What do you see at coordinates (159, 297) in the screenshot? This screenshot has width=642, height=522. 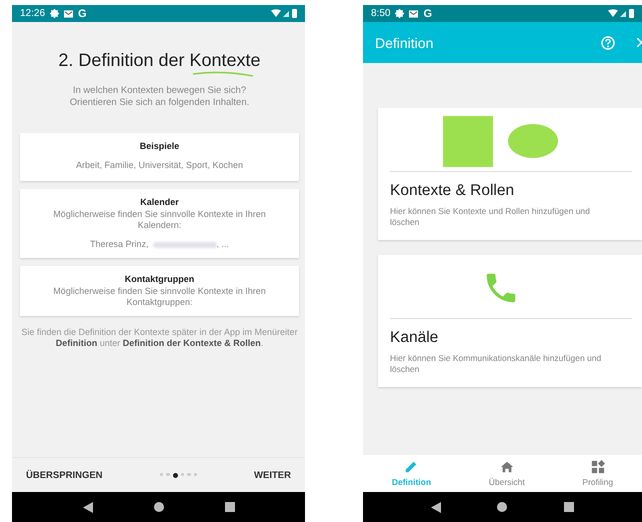 I see `card-text: Möglicherweise finden Sie sinnvolle Kontexte in Ihren Kontaktgruppen:` at bounding box center [159, 297].